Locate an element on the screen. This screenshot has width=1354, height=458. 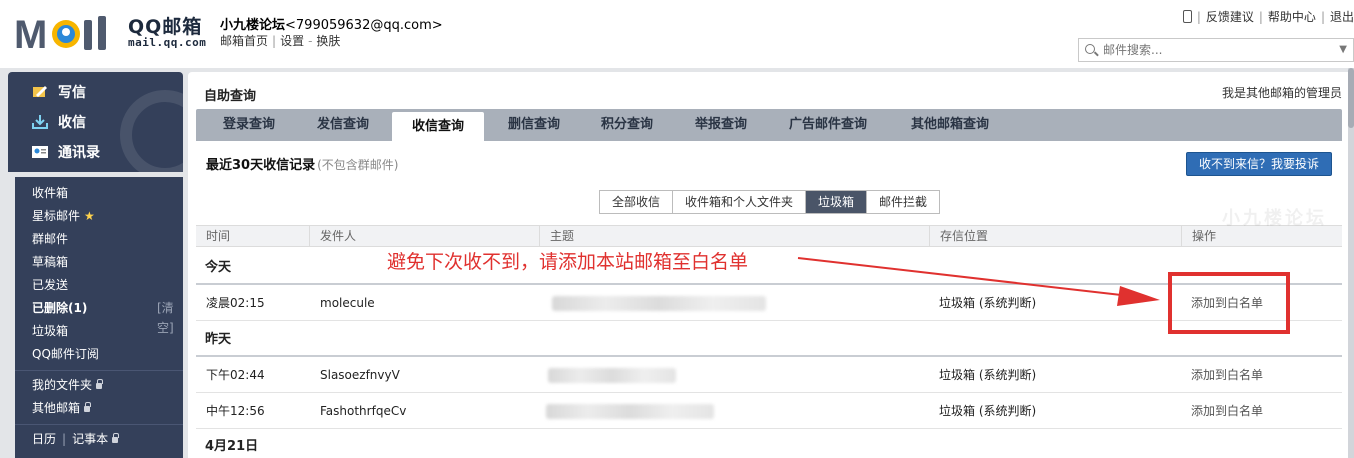
logout-link: 退出 is located at coordinates (1342, 17).